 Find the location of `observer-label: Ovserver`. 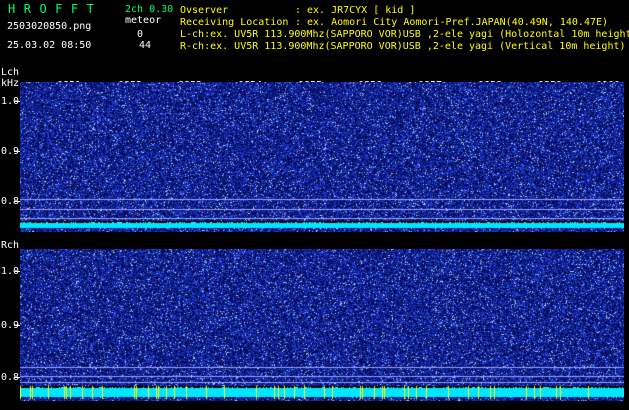

observer-label: Ovserver is located at coordinates (204, 10).